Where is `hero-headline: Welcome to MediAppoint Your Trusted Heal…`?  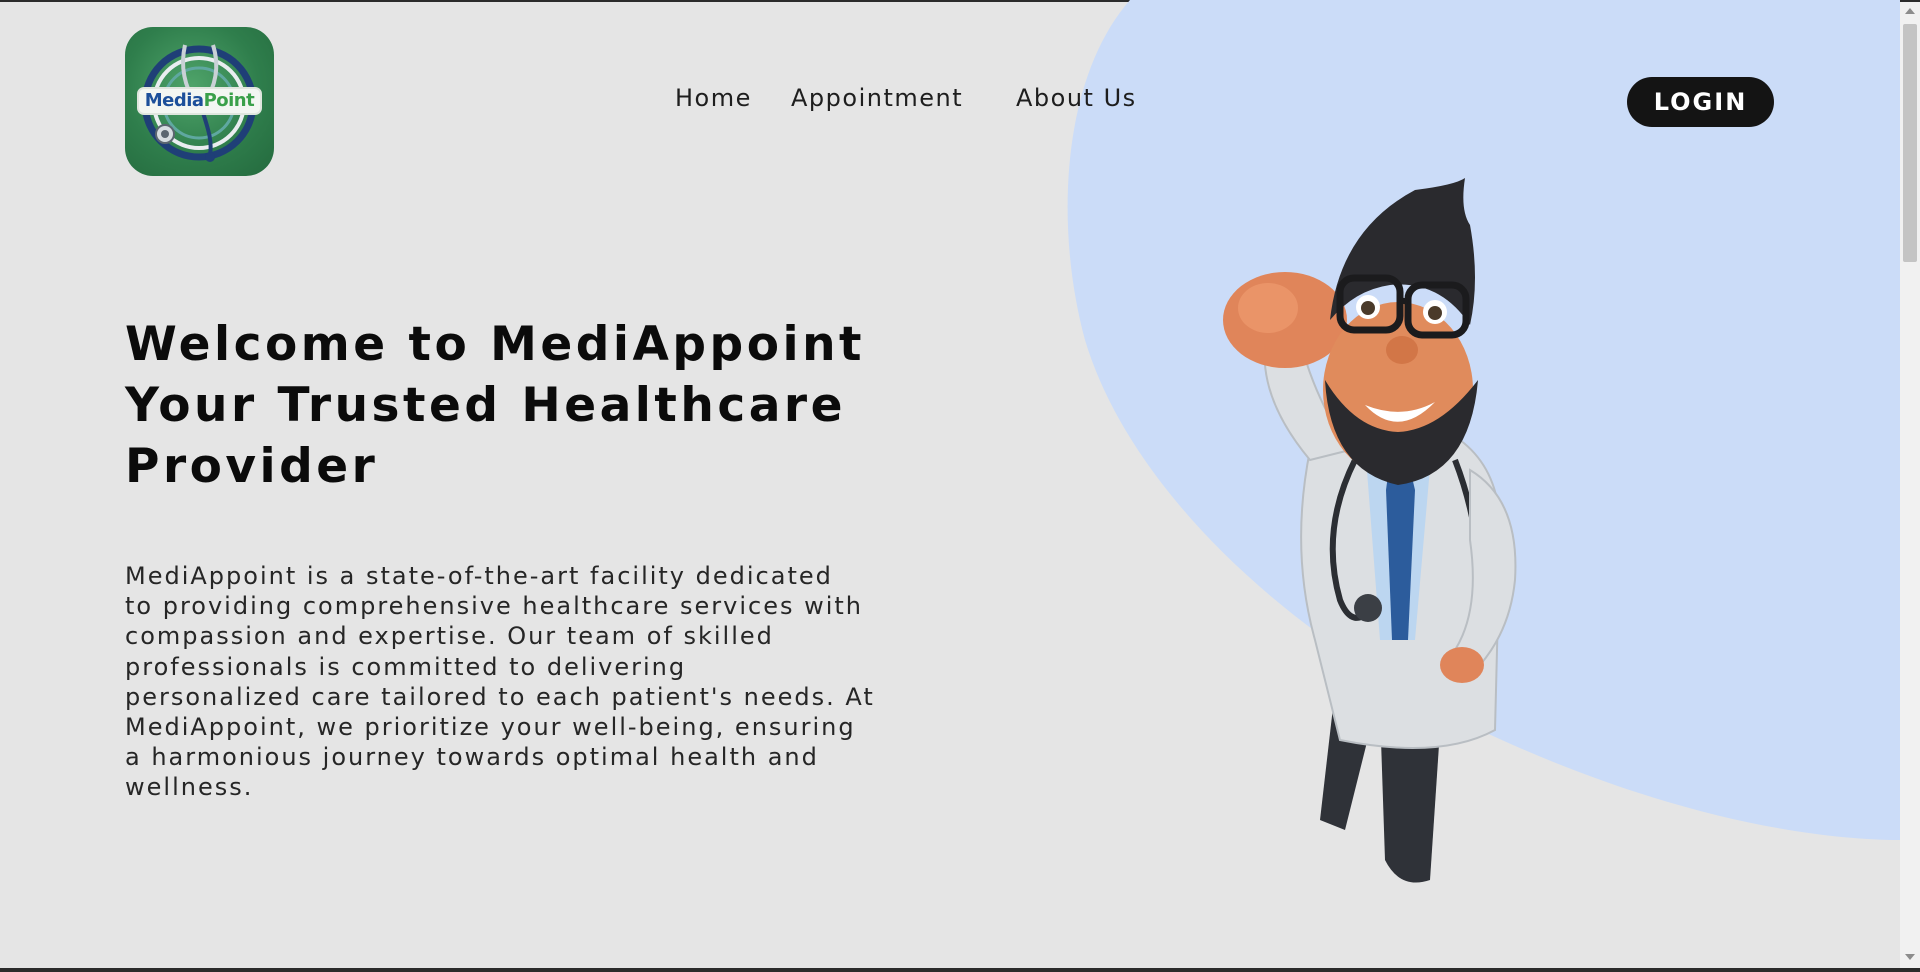
hero-headline: Welcome to MediAppoint Your Trusted Heal… is located at coordinates (515, 405).